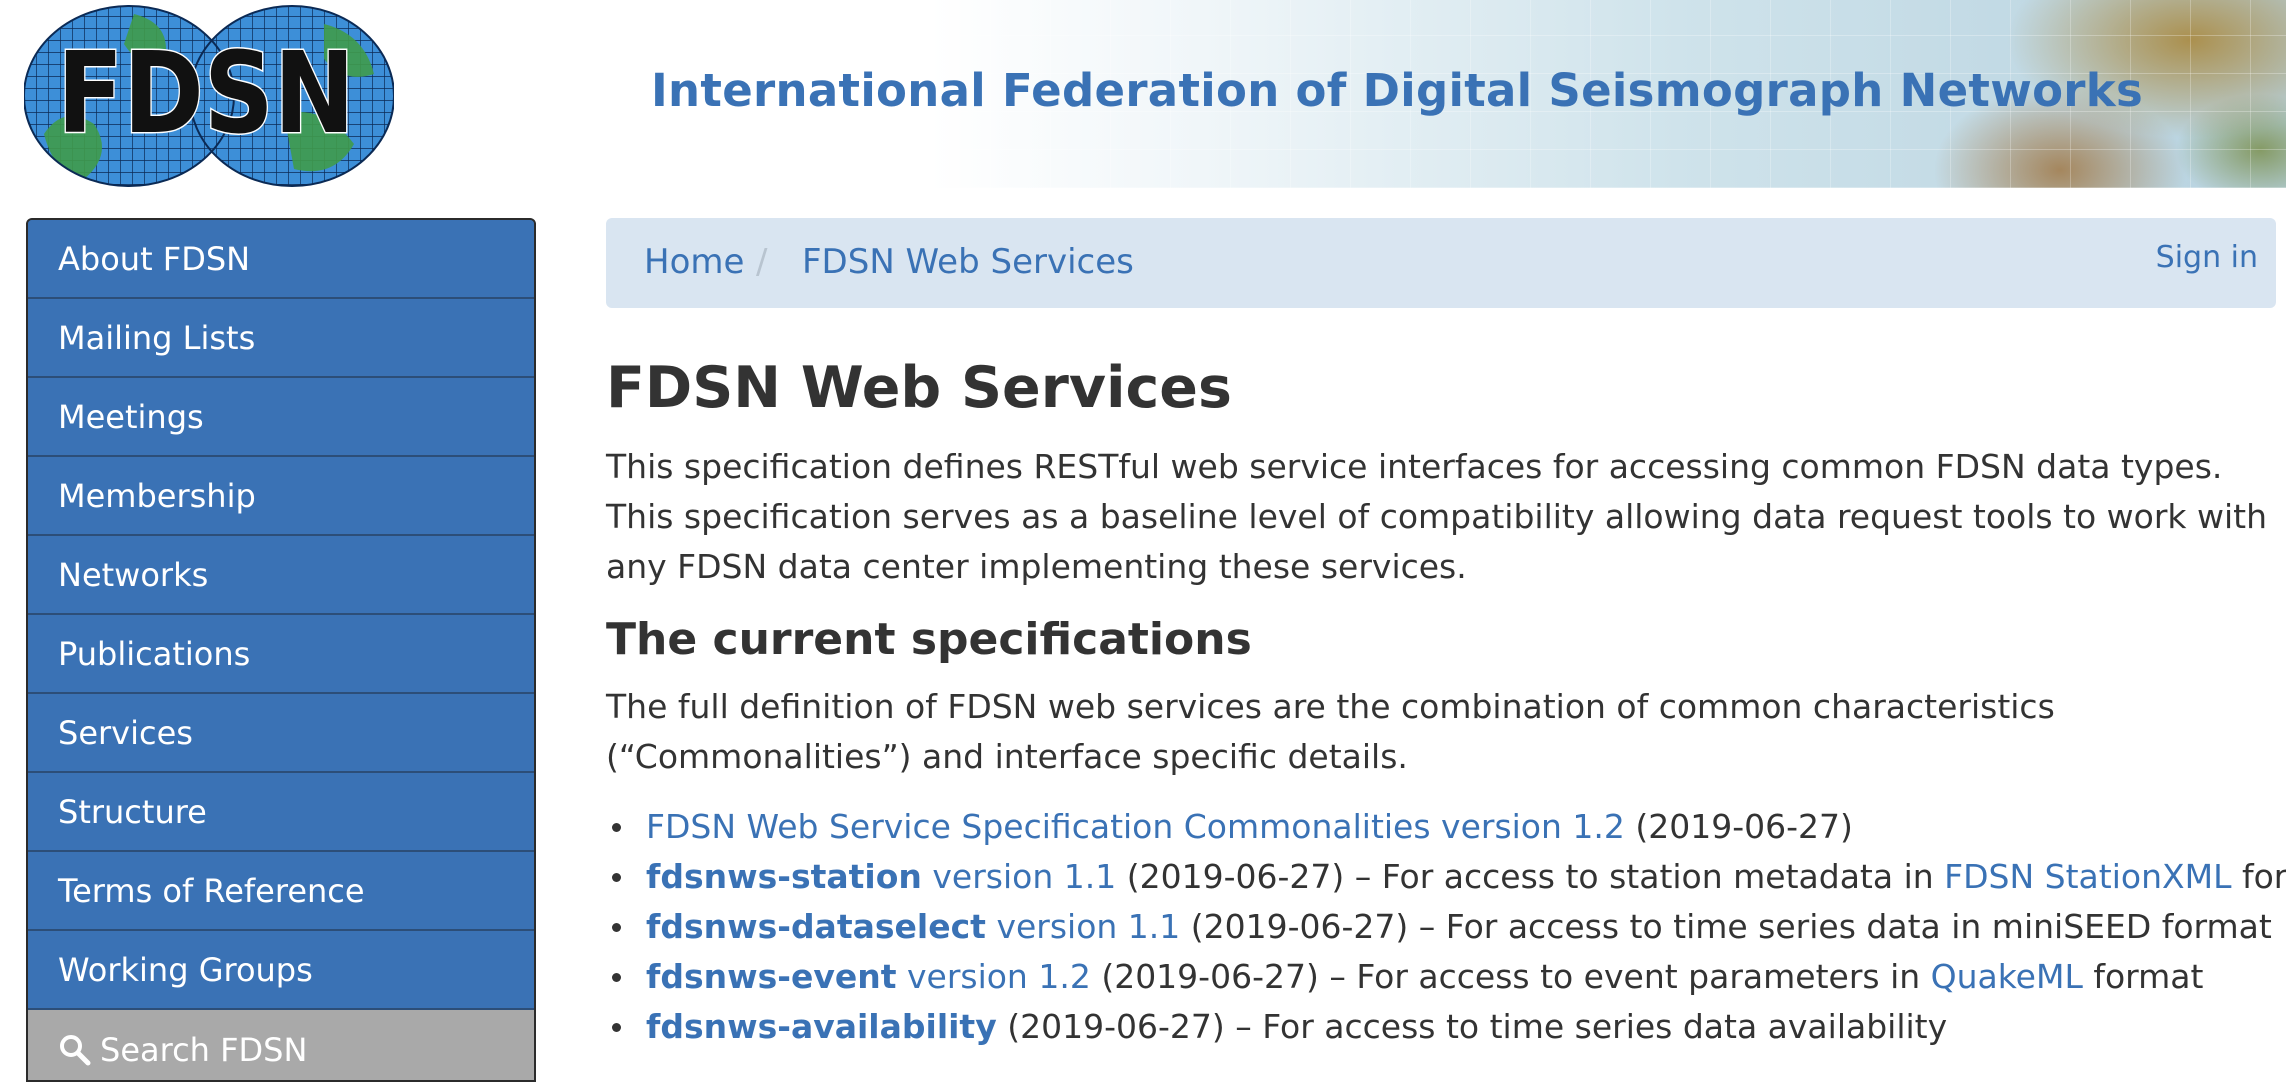 This screenshot has height=1082, width=2286. I want to click on sidebar-item-mailing-lists: Mailing Lists, so click(281, 338).